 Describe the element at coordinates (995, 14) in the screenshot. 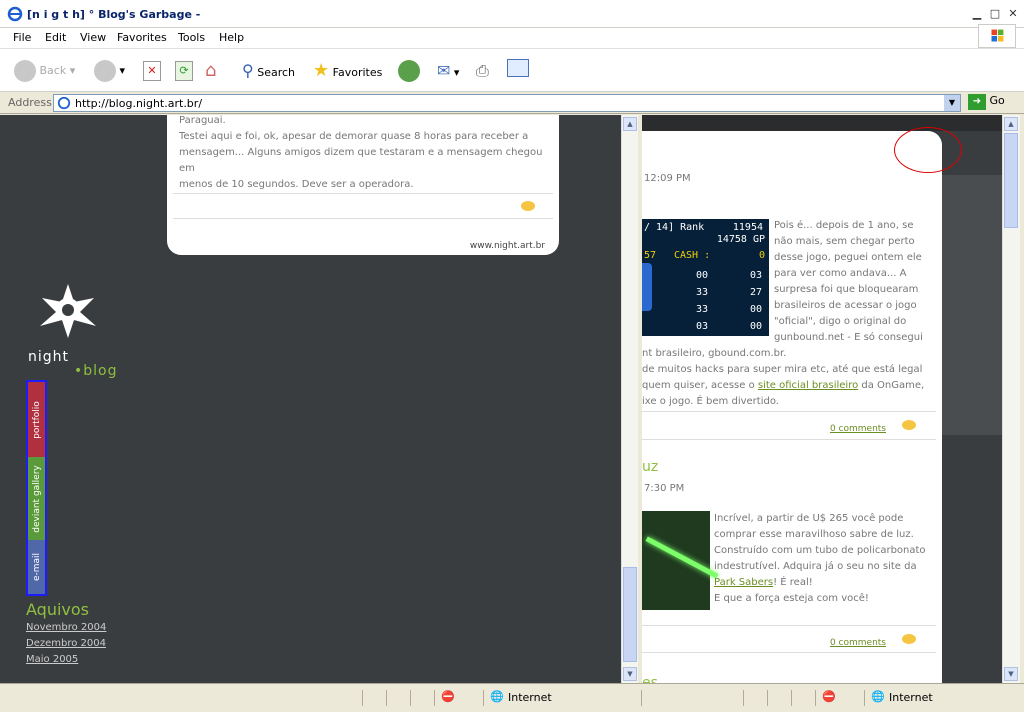

I see `maximize-button: □` at that location.